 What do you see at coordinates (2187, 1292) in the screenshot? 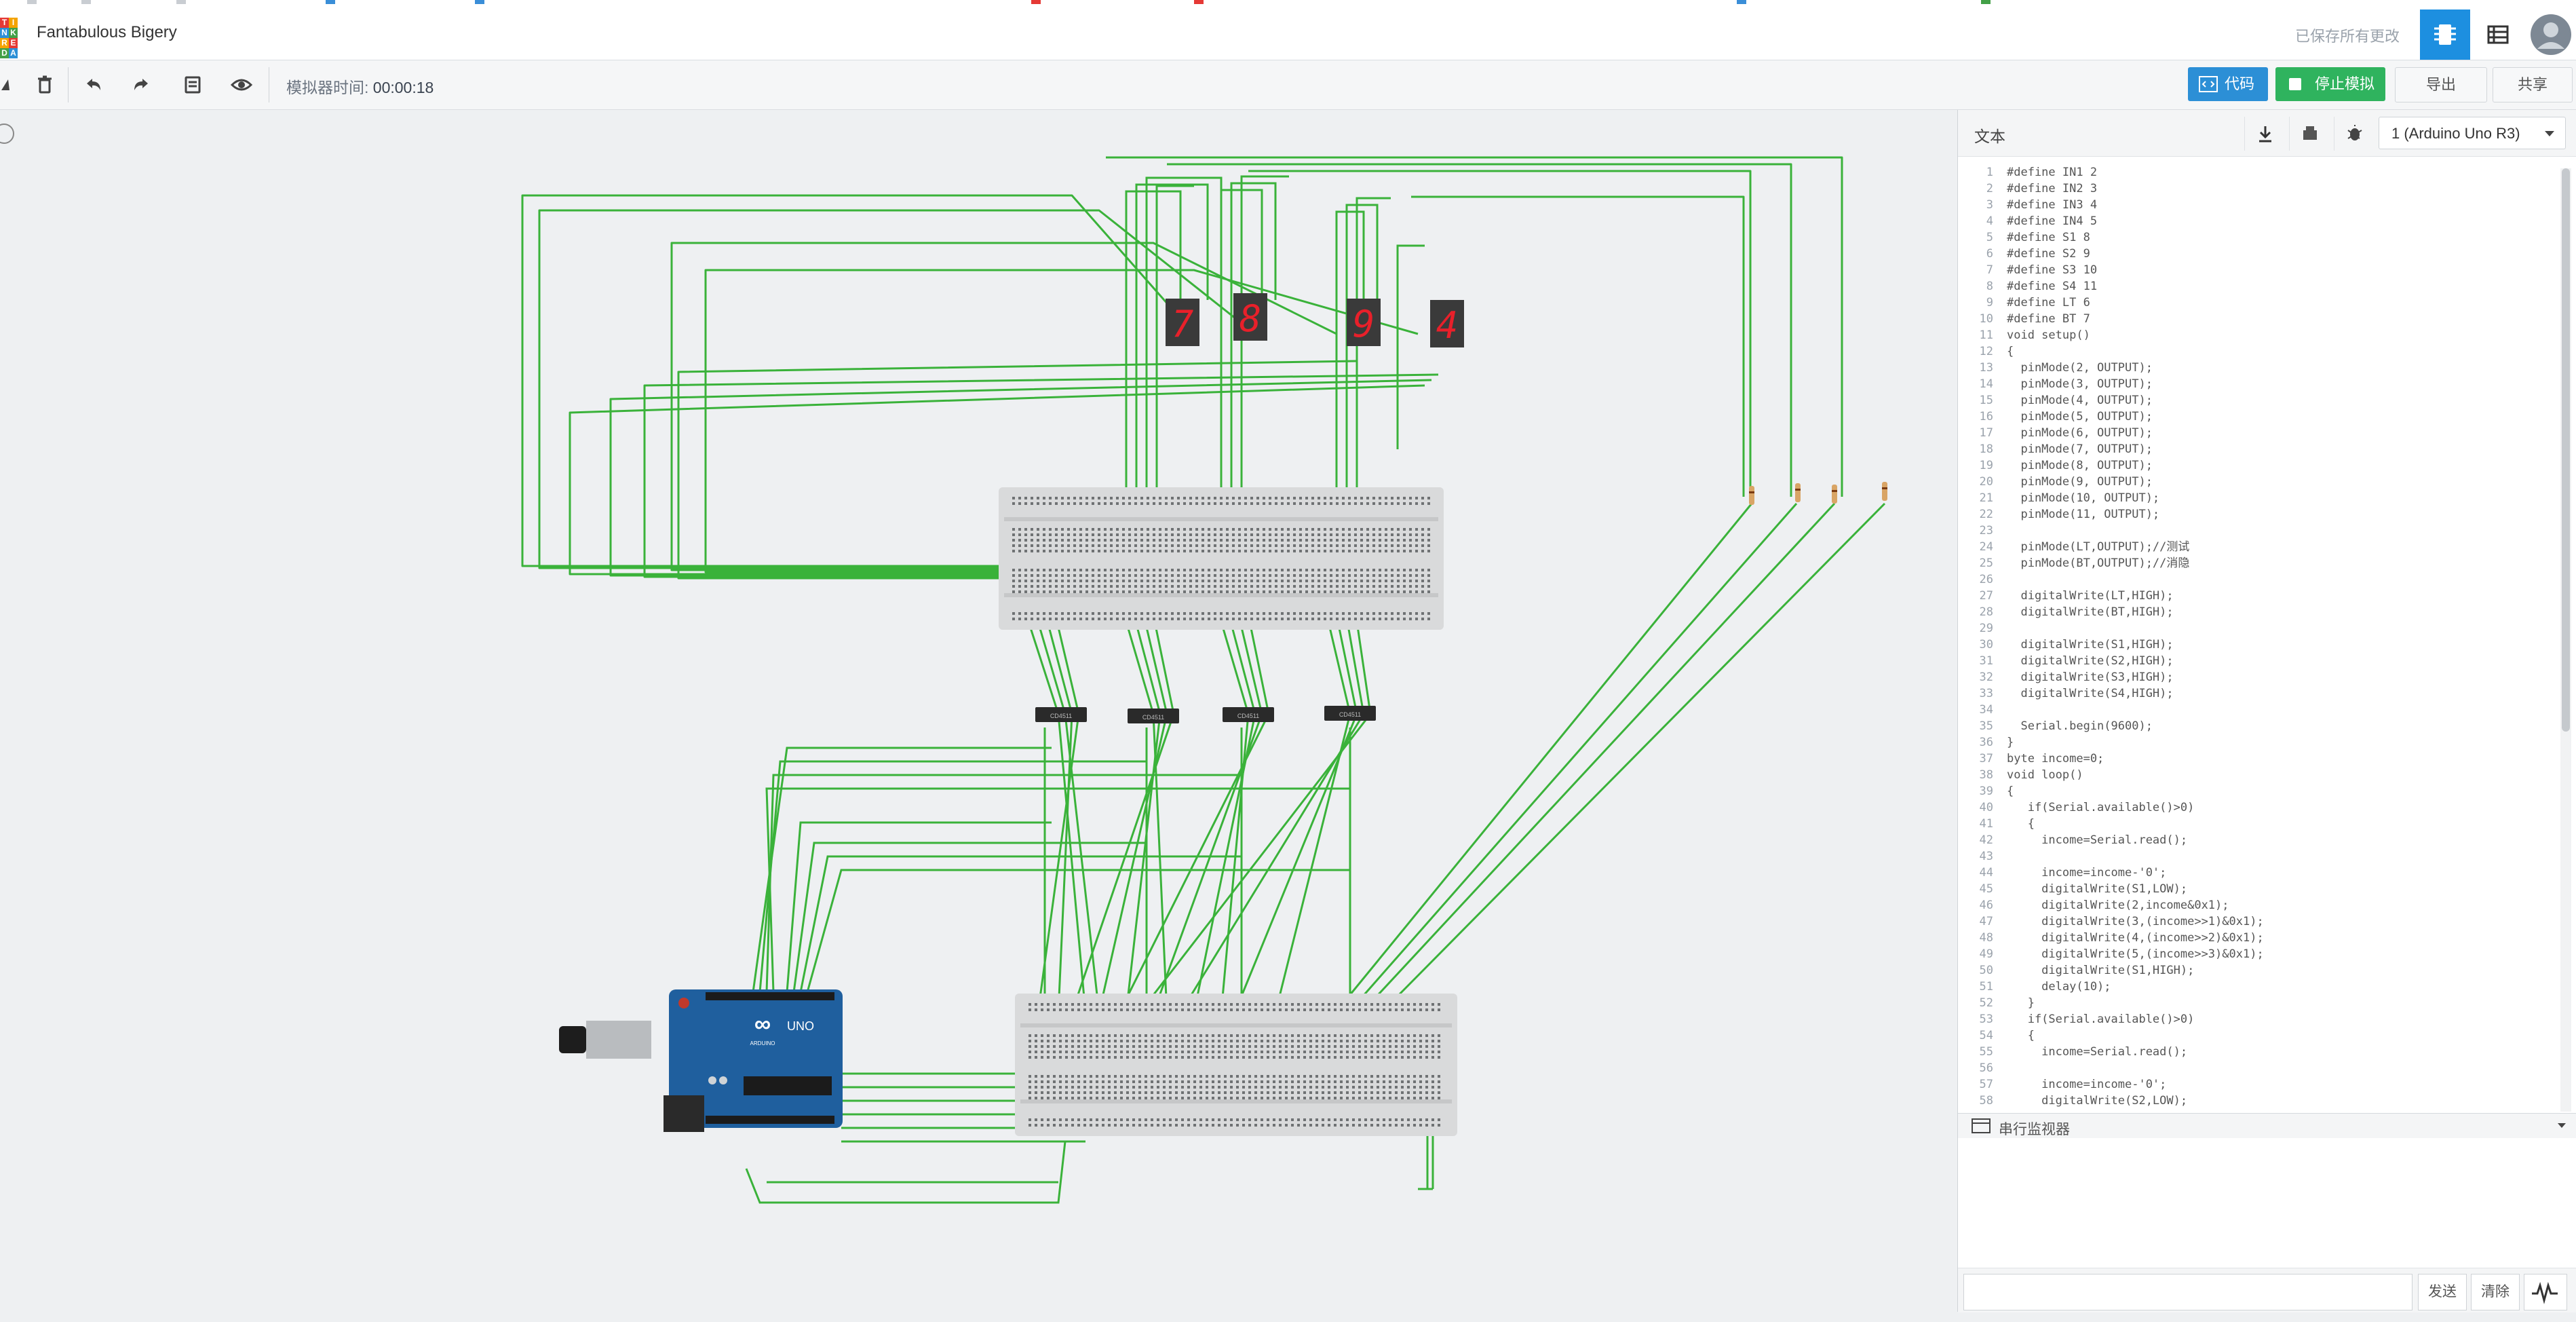
I see `serial-input` at bounding box center [2187, 1292].